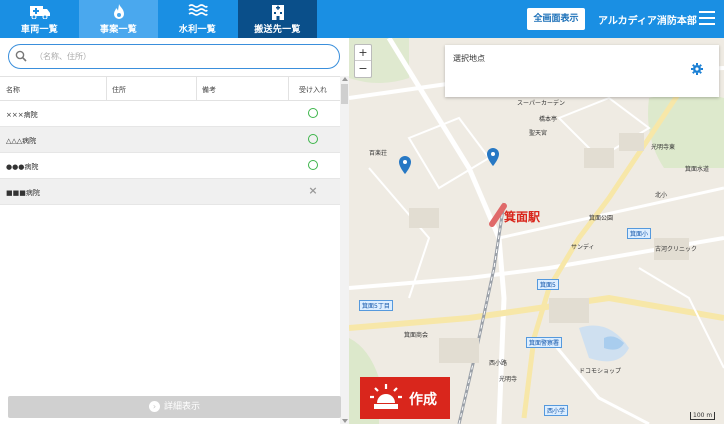  What do you see at coordinates (39, 12) in the screenshot?
I see `ambulance-icon` at bounding box center [39, 12].